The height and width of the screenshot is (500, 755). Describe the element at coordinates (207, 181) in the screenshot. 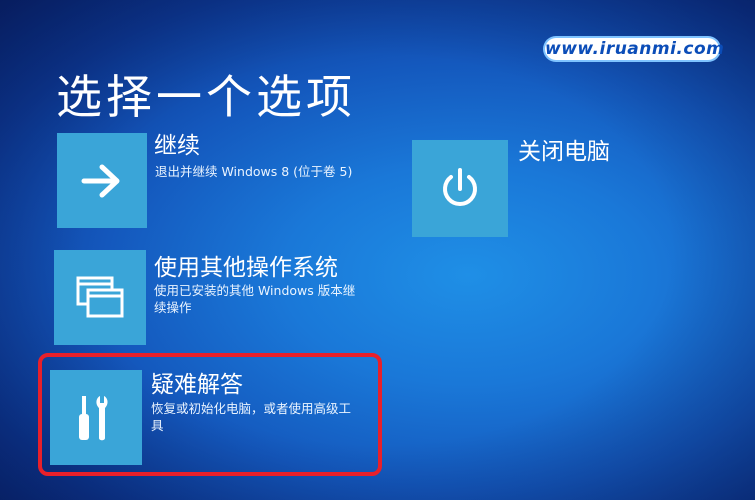

I see `continue-option: 继续 退出并继续 Windows 8 (位于卷 5)` at that location.